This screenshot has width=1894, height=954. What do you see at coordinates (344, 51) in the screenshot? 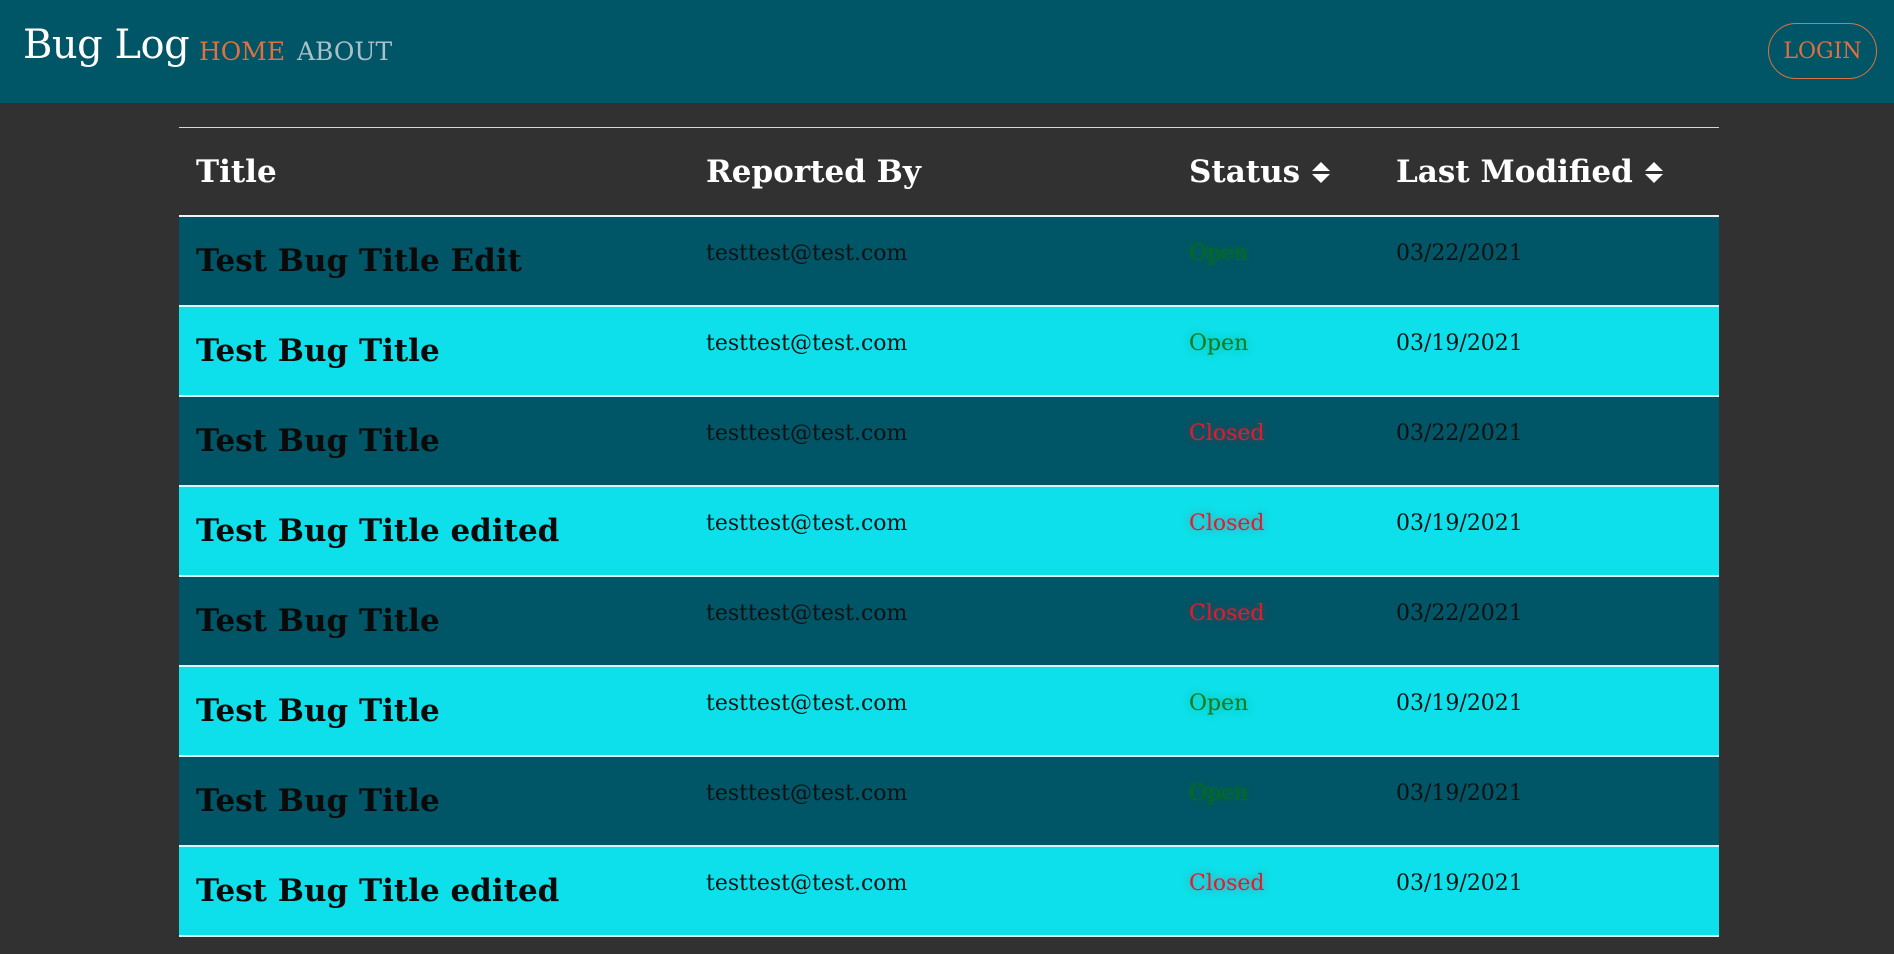
I see `nav-link-about: ABOUT` at bounding box center [344, 51].